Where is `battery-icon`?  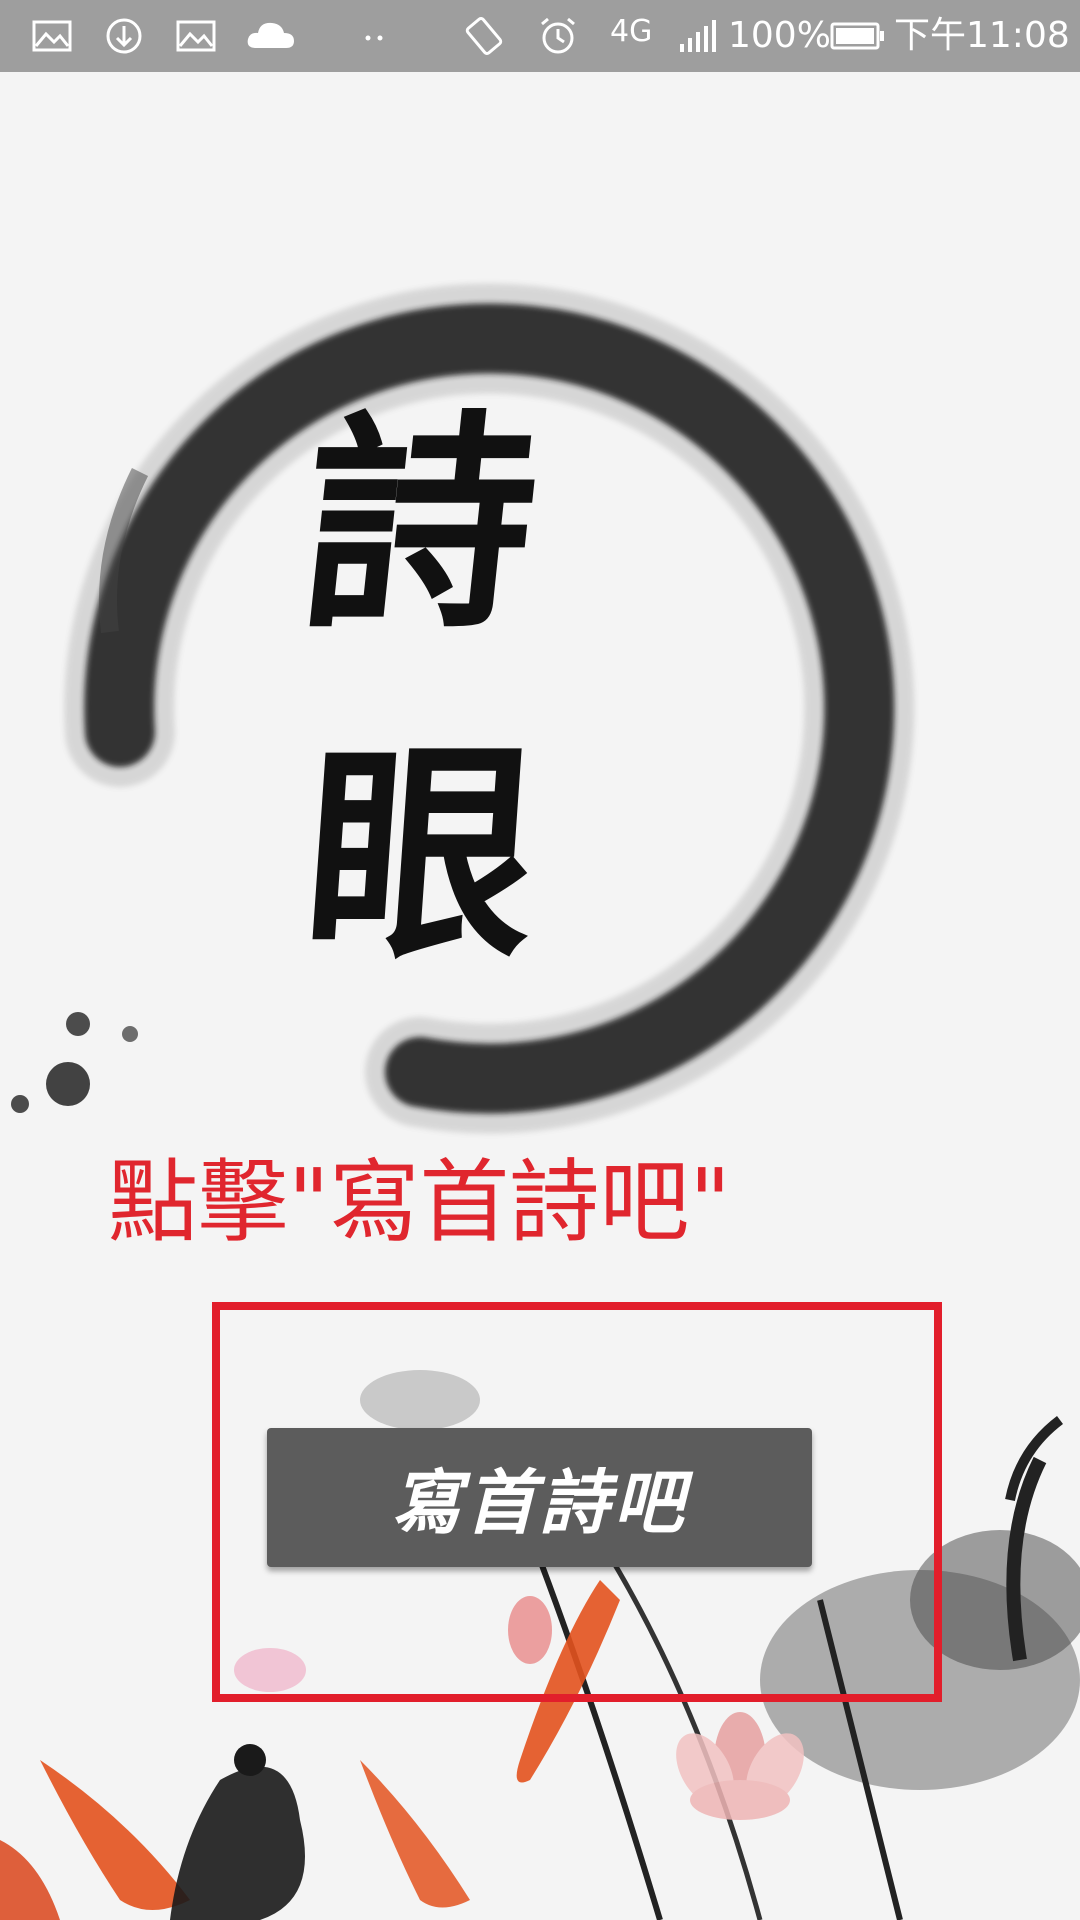 battery-icon is located at coordinates (857, 36).